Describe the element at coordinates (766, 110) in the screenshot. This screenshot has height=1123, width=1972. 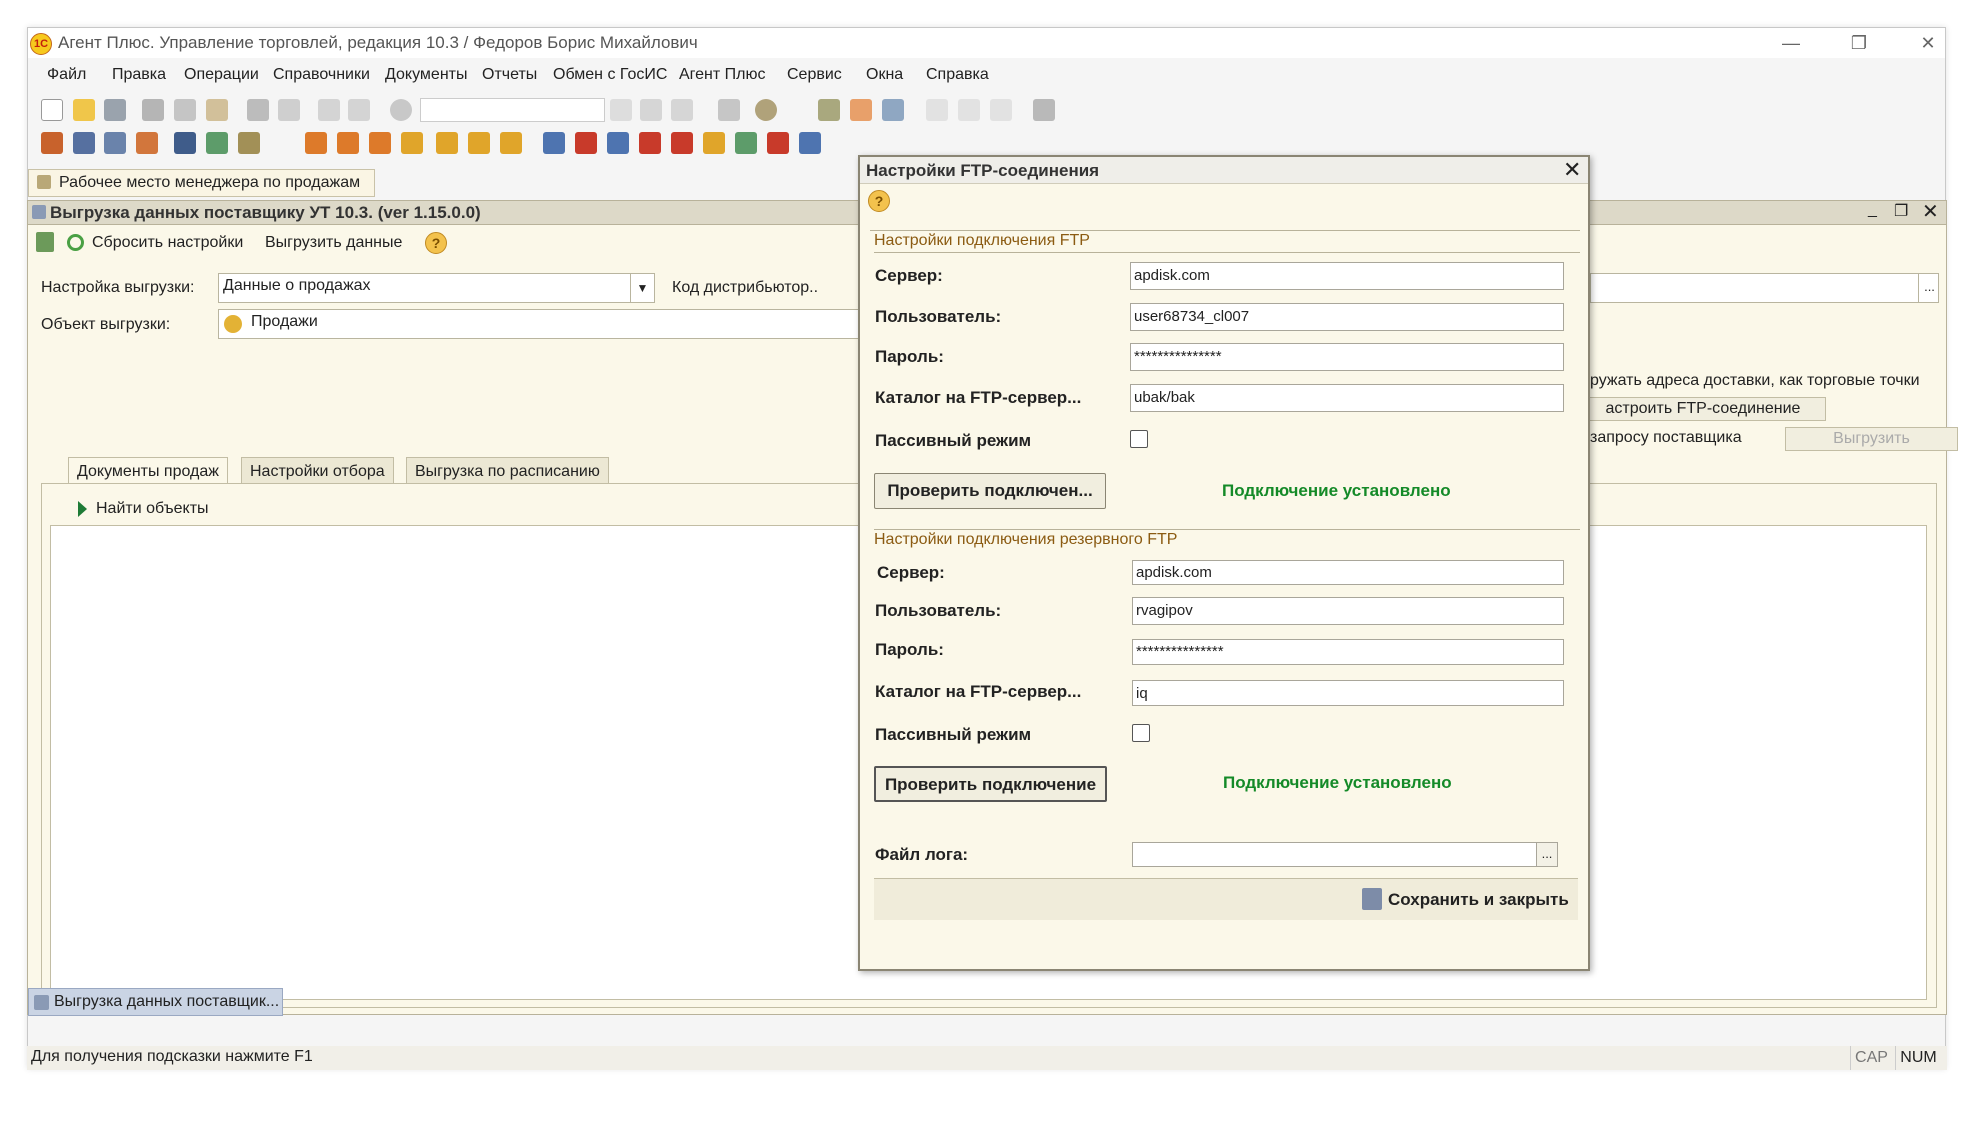
I see `info-icon` at that location.